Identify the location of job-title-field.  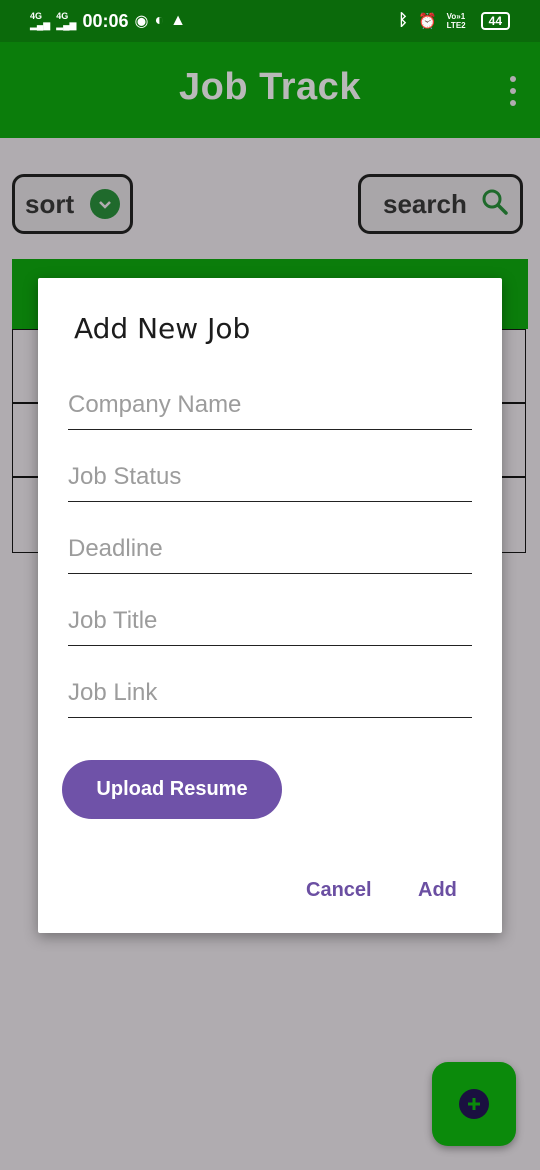
(270, 621).